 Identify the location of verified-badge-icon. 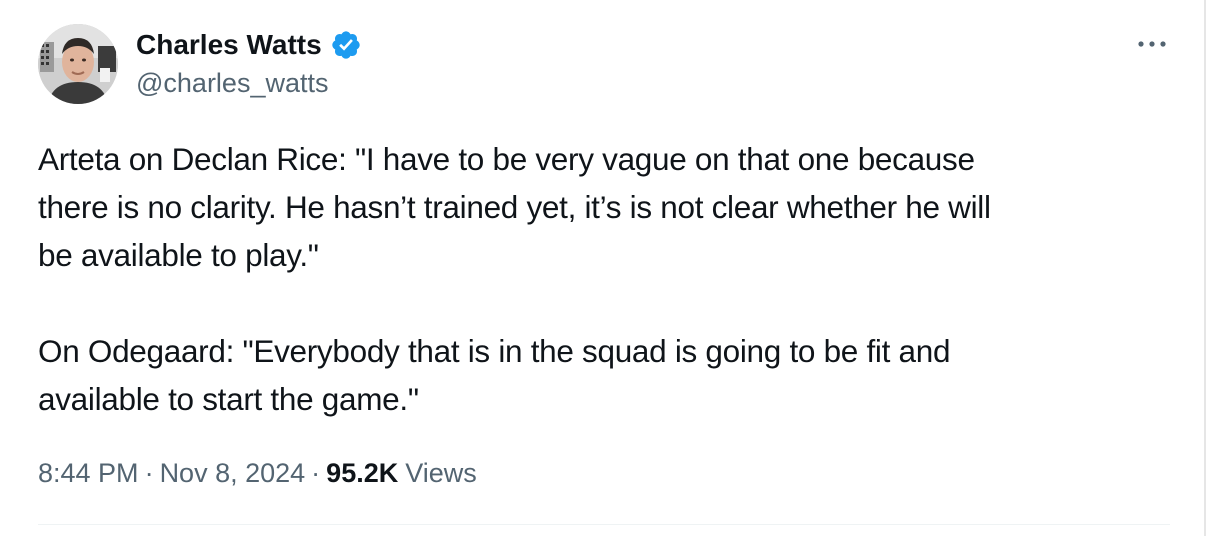
(346, 45).